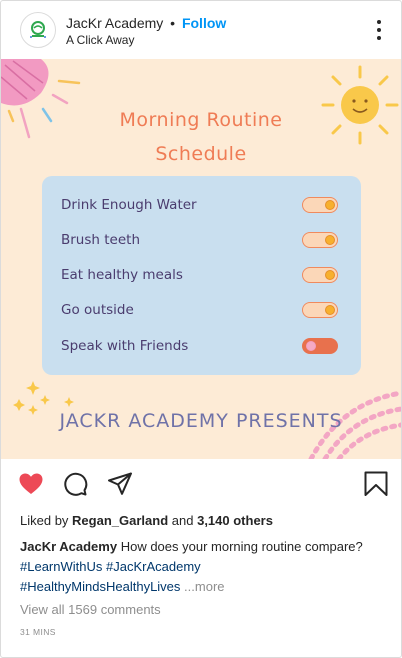  I want to click on toggle-off-icon, so click(320, 346).